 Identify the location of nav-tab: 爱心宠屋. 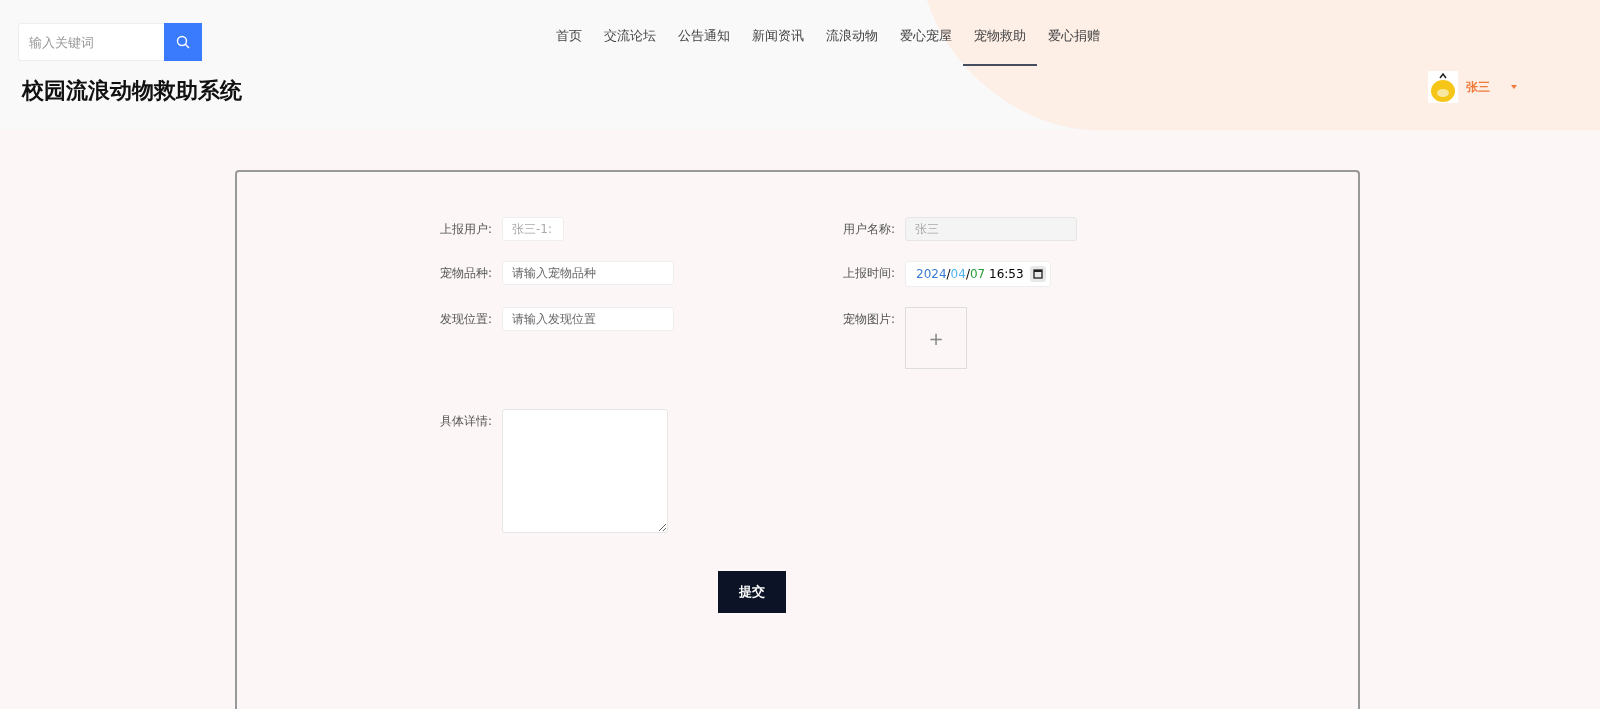
(926, 44).